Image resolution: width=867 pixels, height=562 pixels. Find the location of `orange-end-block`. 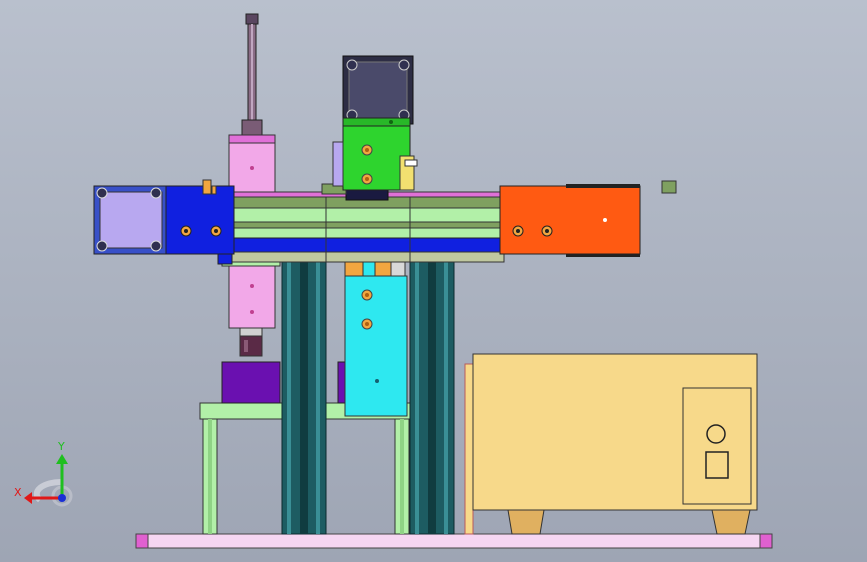

orange-end-block is located at coordinates (588, 218).